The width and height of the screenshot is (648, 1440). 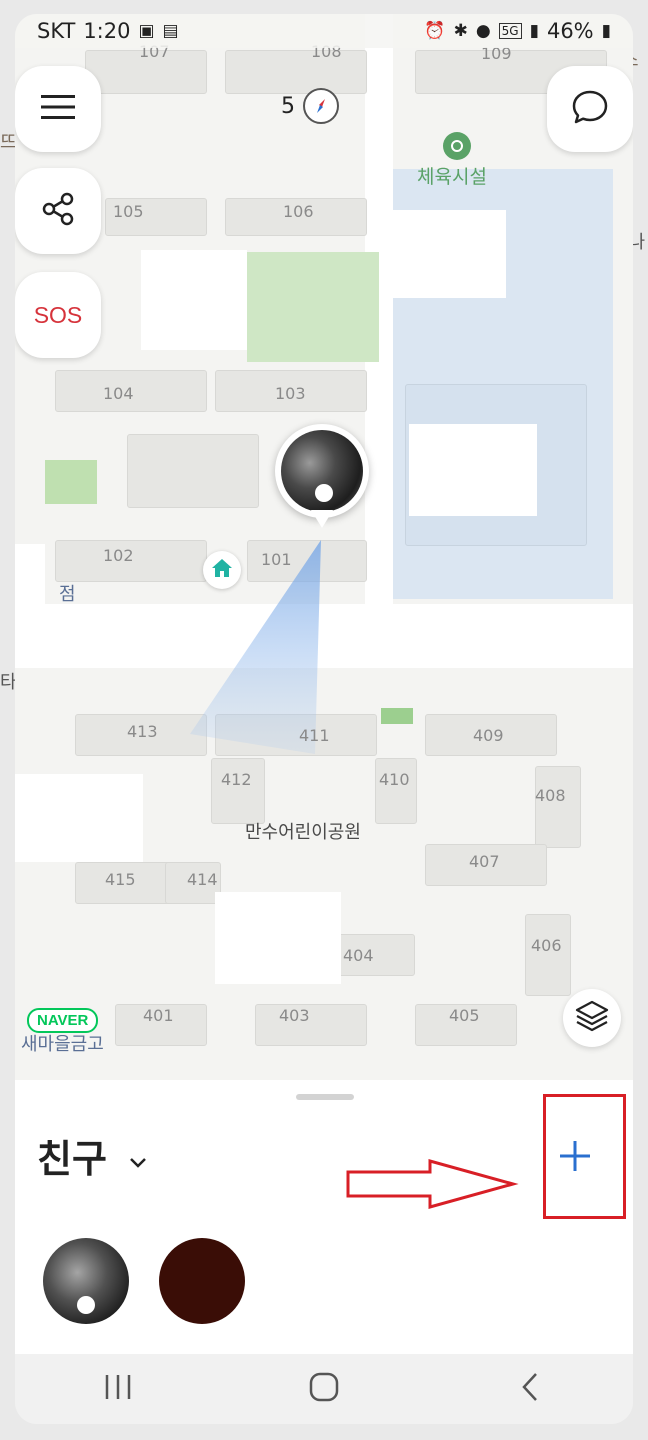 I want to click on chat-bubble-icon, so click(x=590, y=109).